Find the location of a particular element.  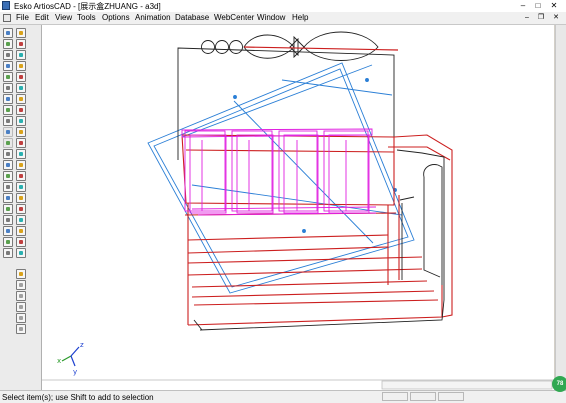

redo-tool is located at coordinates (21, 121).